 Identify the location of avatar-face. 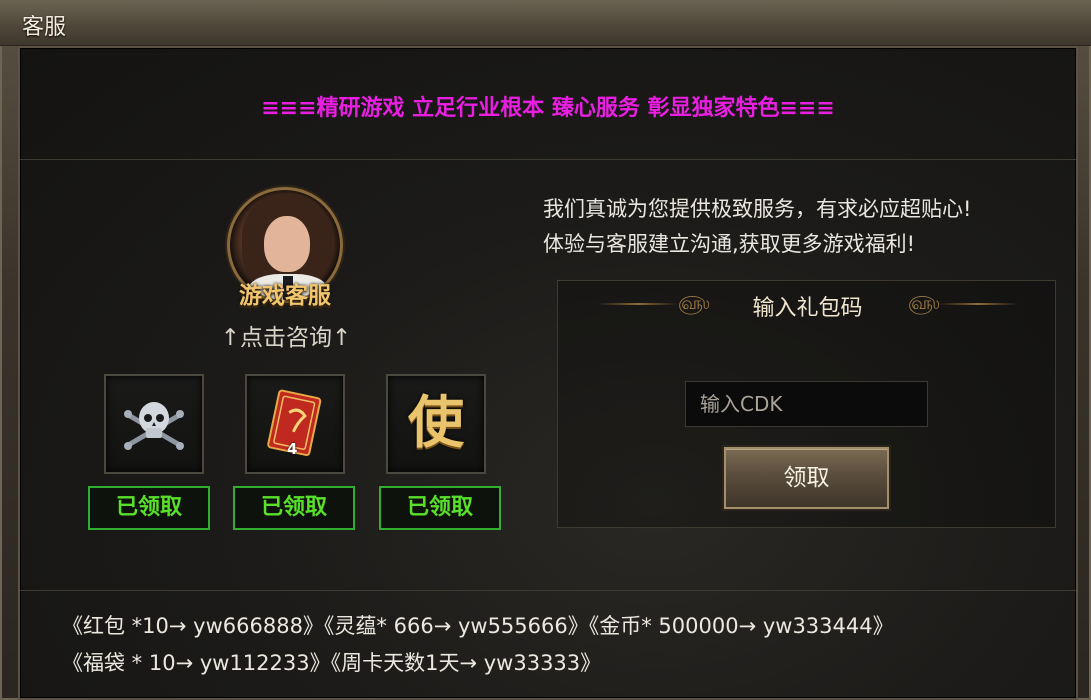
(287, 244).